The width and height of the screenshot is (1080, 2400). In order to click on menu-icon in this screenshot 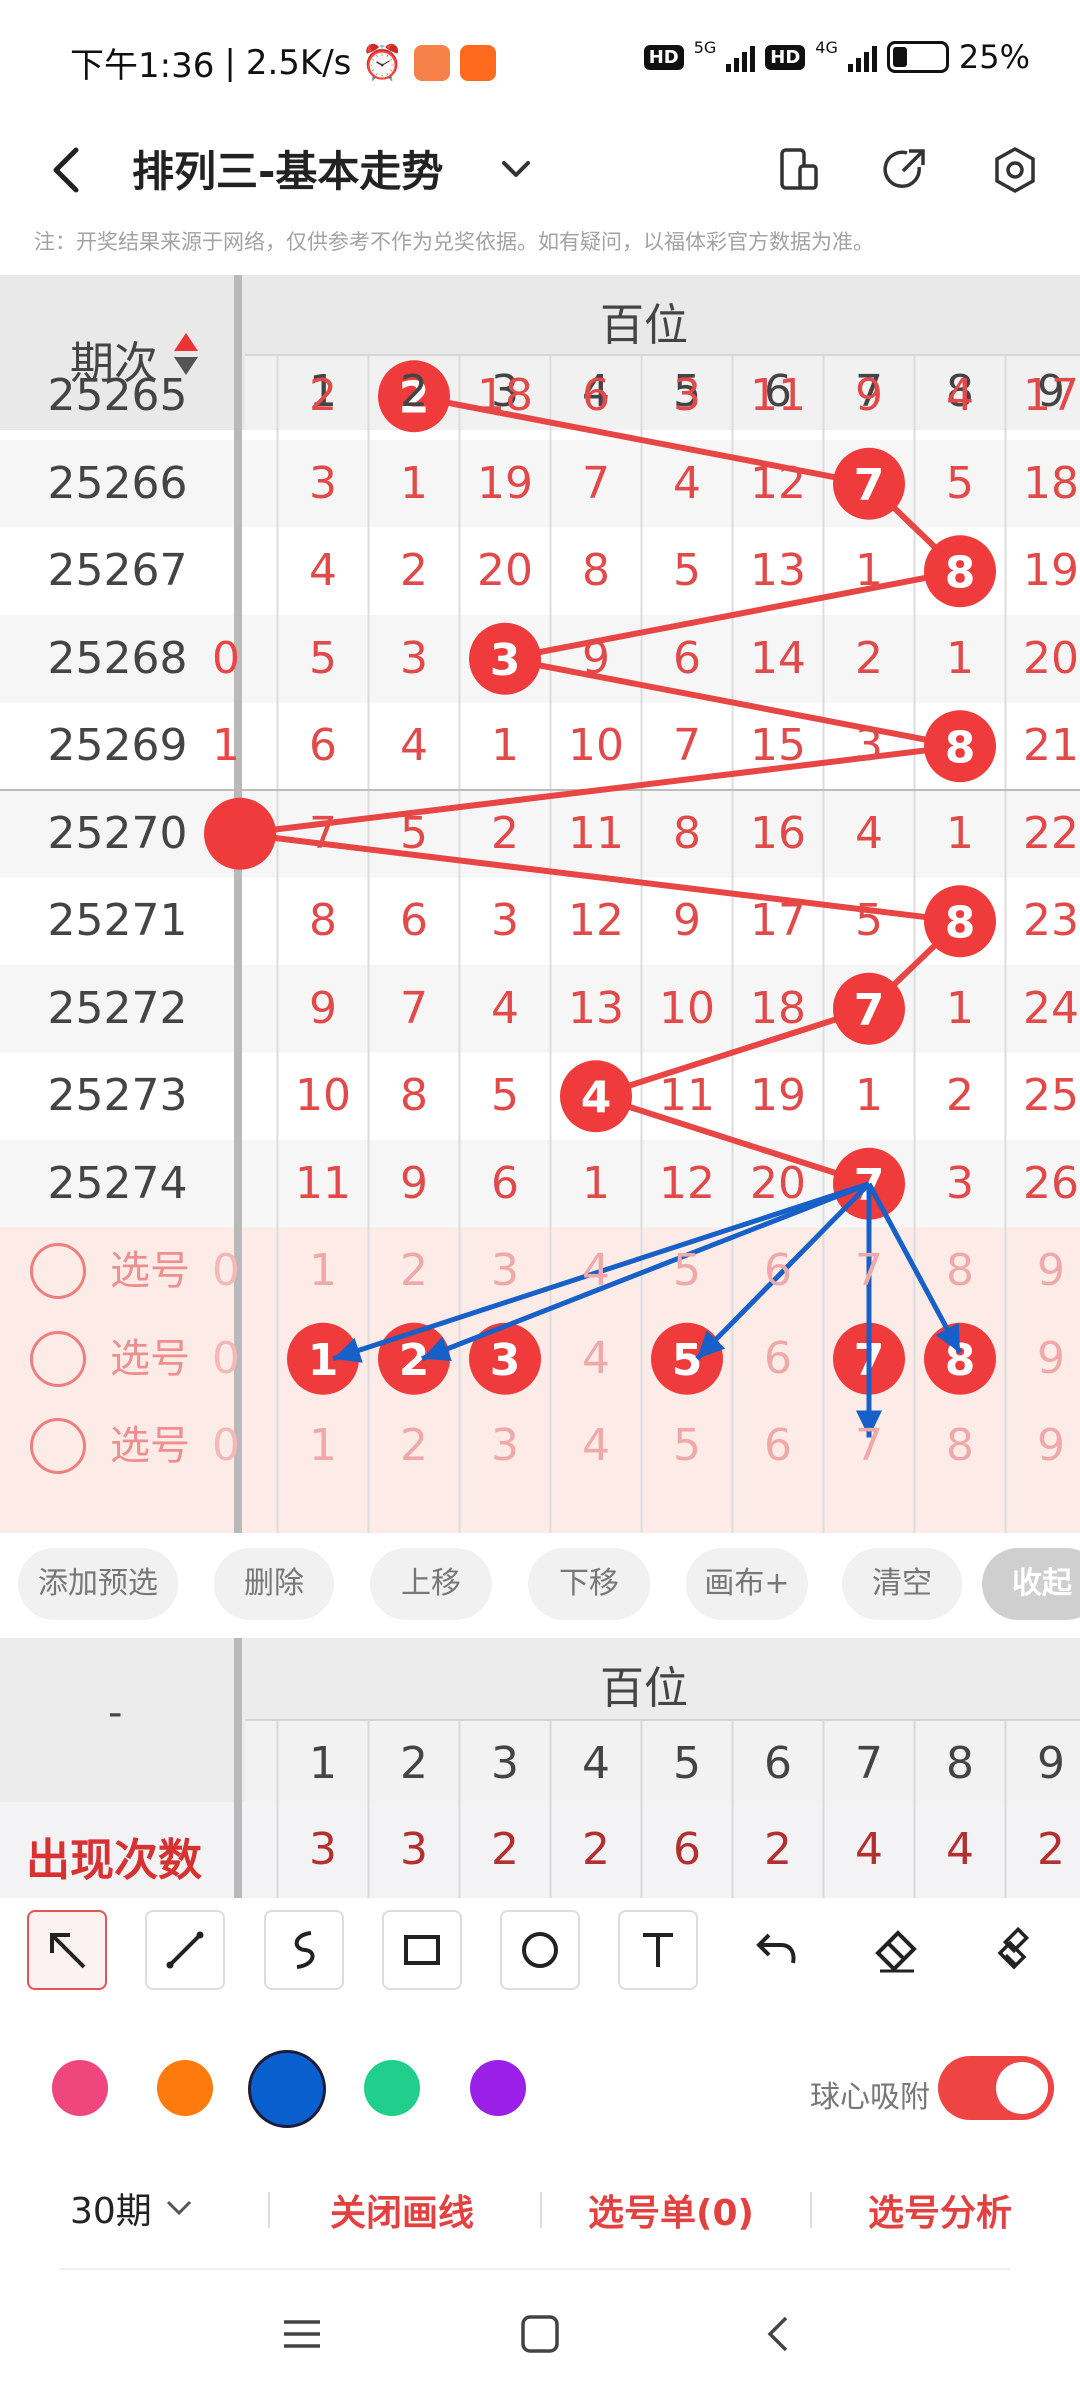, I will do `click(302, 2336)`.